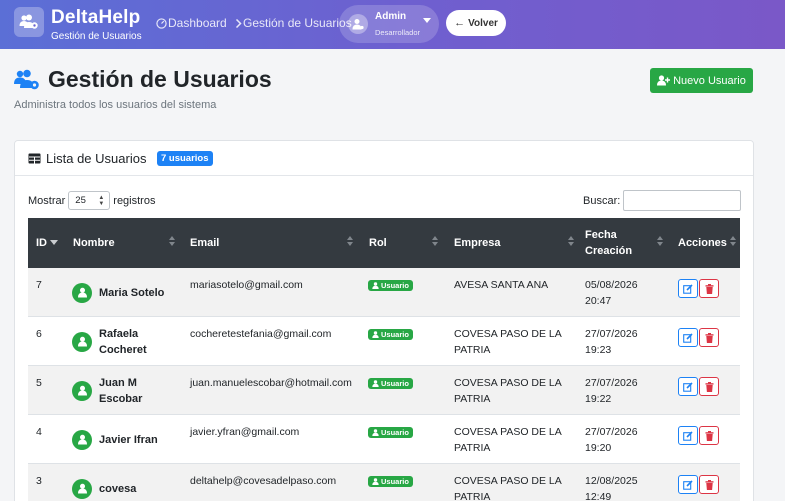 The height and width of the screenshot is (501, 785). I want to click on cell-id: 6, so click(39, 334).